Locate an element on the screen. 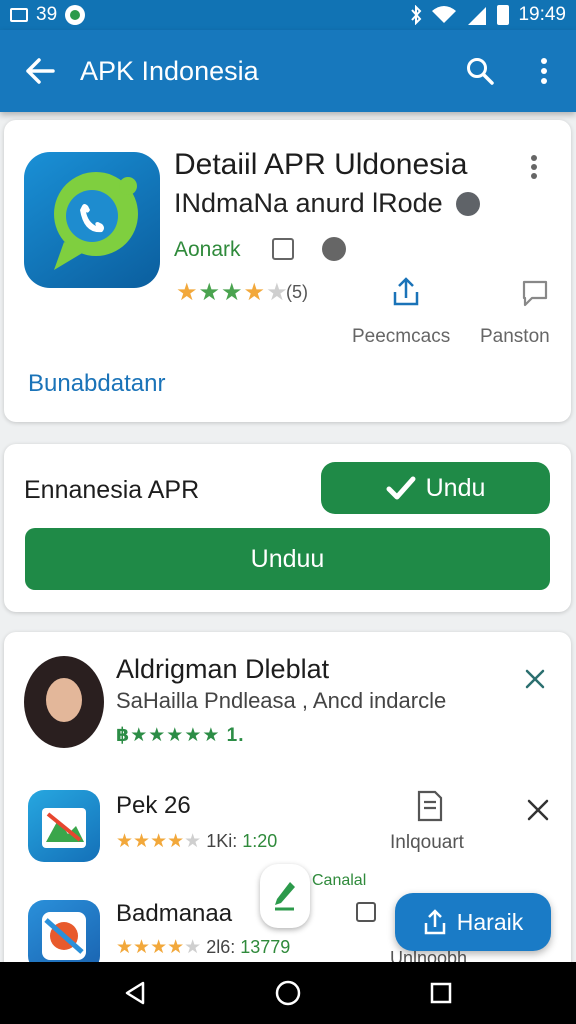 This screenshot has height=1024, width=576. signal-icon is located at coordinates (477, 16).